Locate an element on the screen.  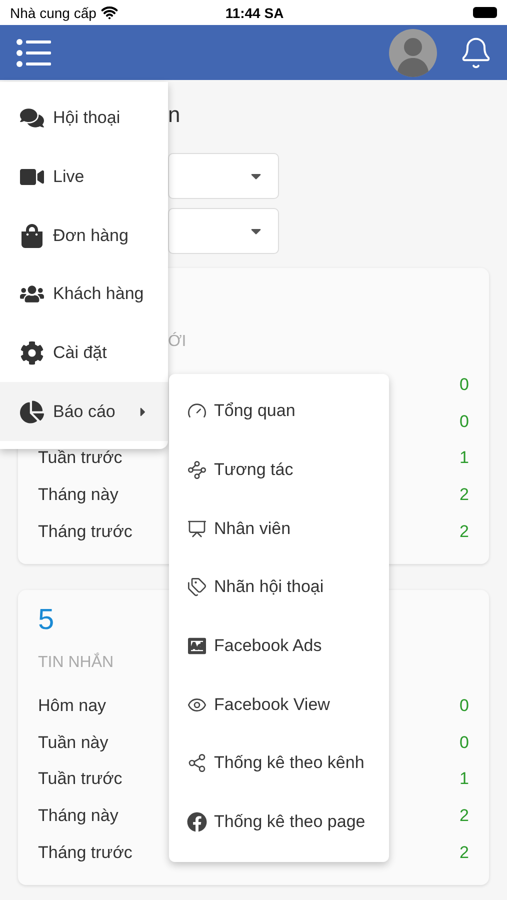
stat-number: 5 is located at coordinates (47, 621).